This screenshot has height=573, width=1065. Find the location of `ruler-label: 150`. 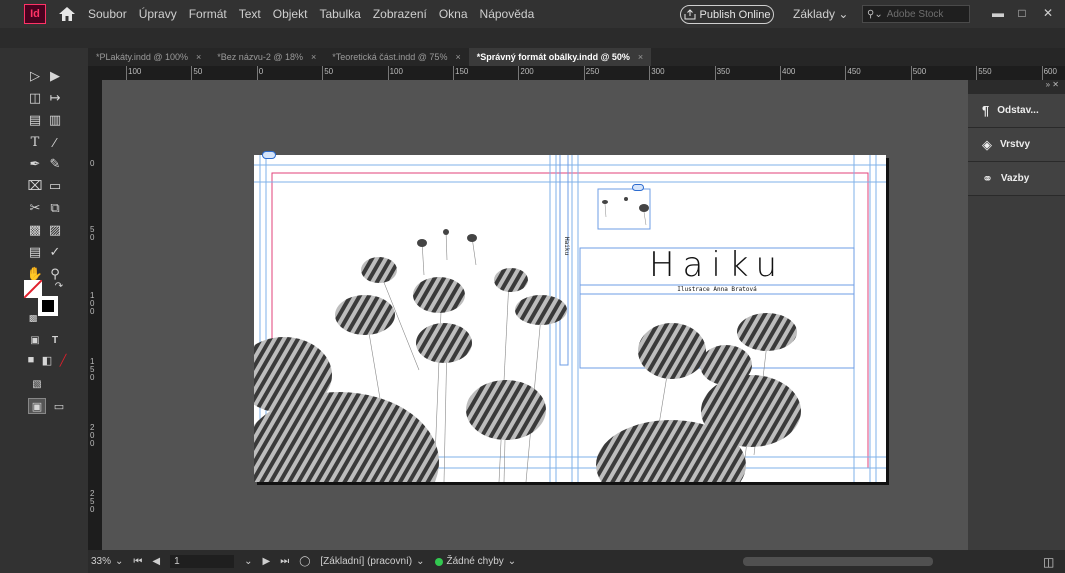

ruler-label: 150 is located at coordinates (92, 369).